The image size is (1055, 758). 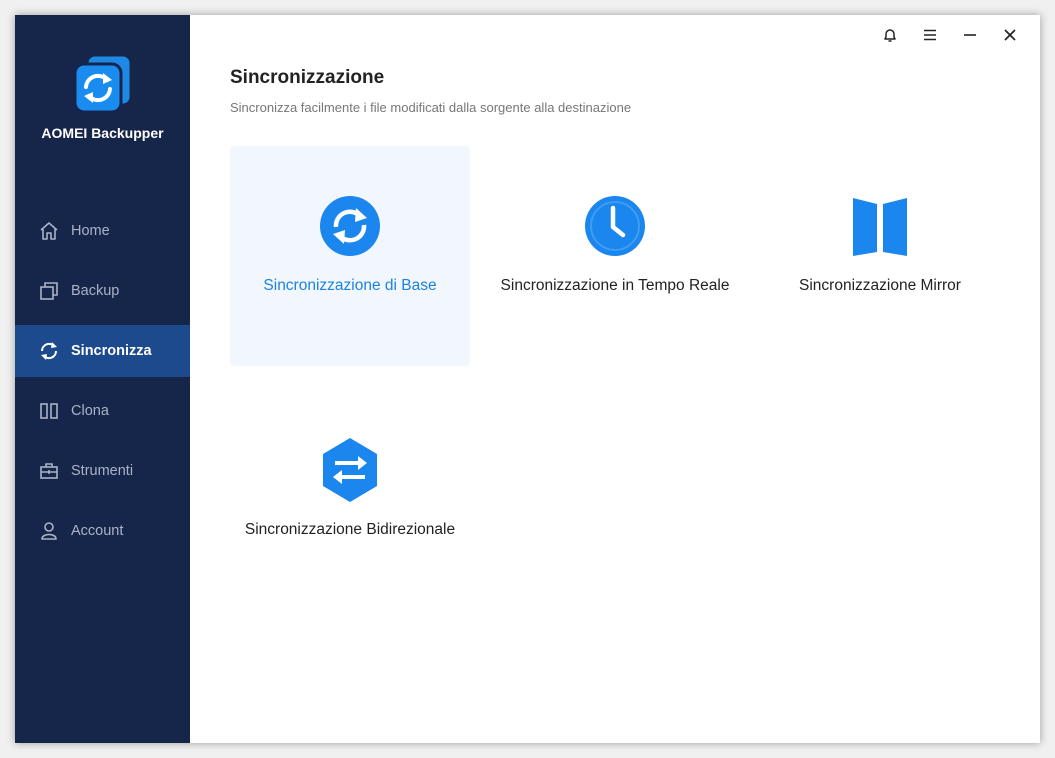 What do you see at coordinates (49, 411) in the screenshot?
I see `clone-icon` at bounding box center [49, 411].